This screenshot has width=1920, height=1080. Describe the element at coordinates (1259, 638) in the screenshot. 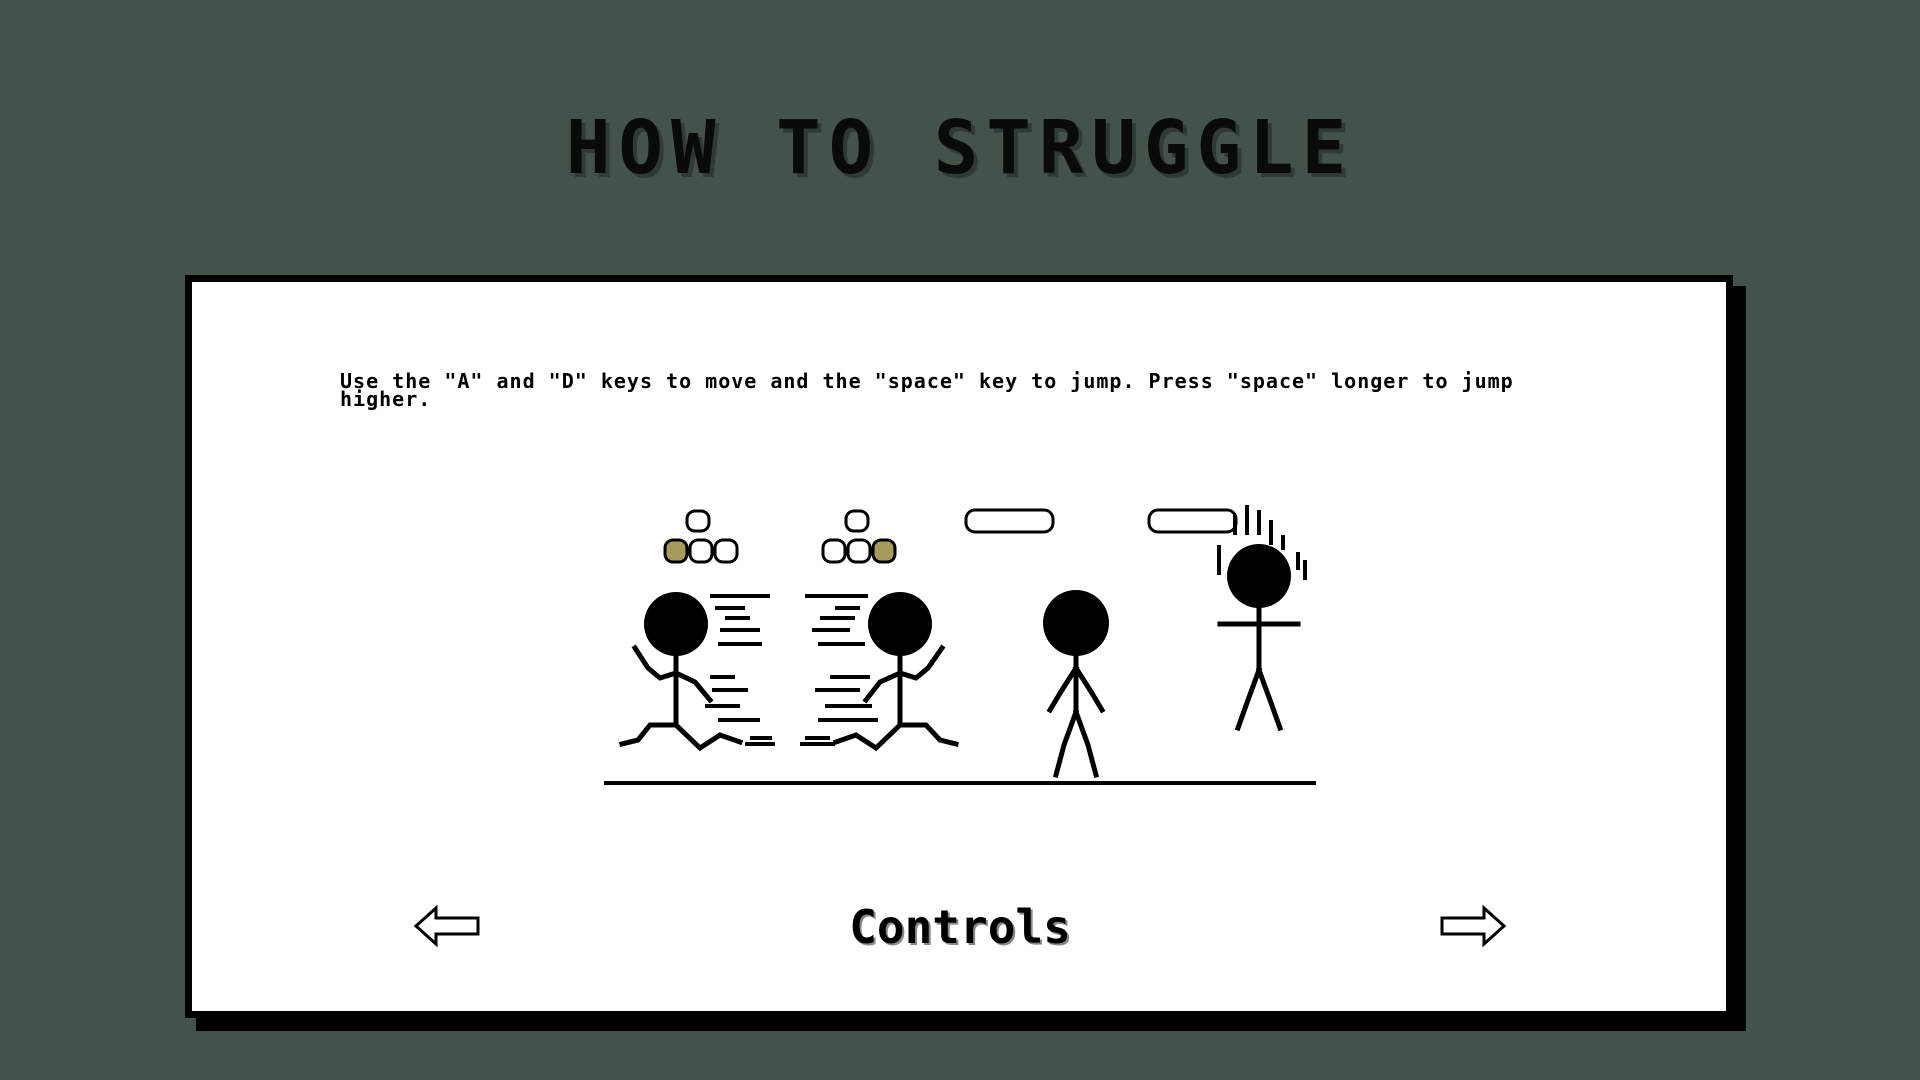

I see `jumping-stickman-icon` at that location.